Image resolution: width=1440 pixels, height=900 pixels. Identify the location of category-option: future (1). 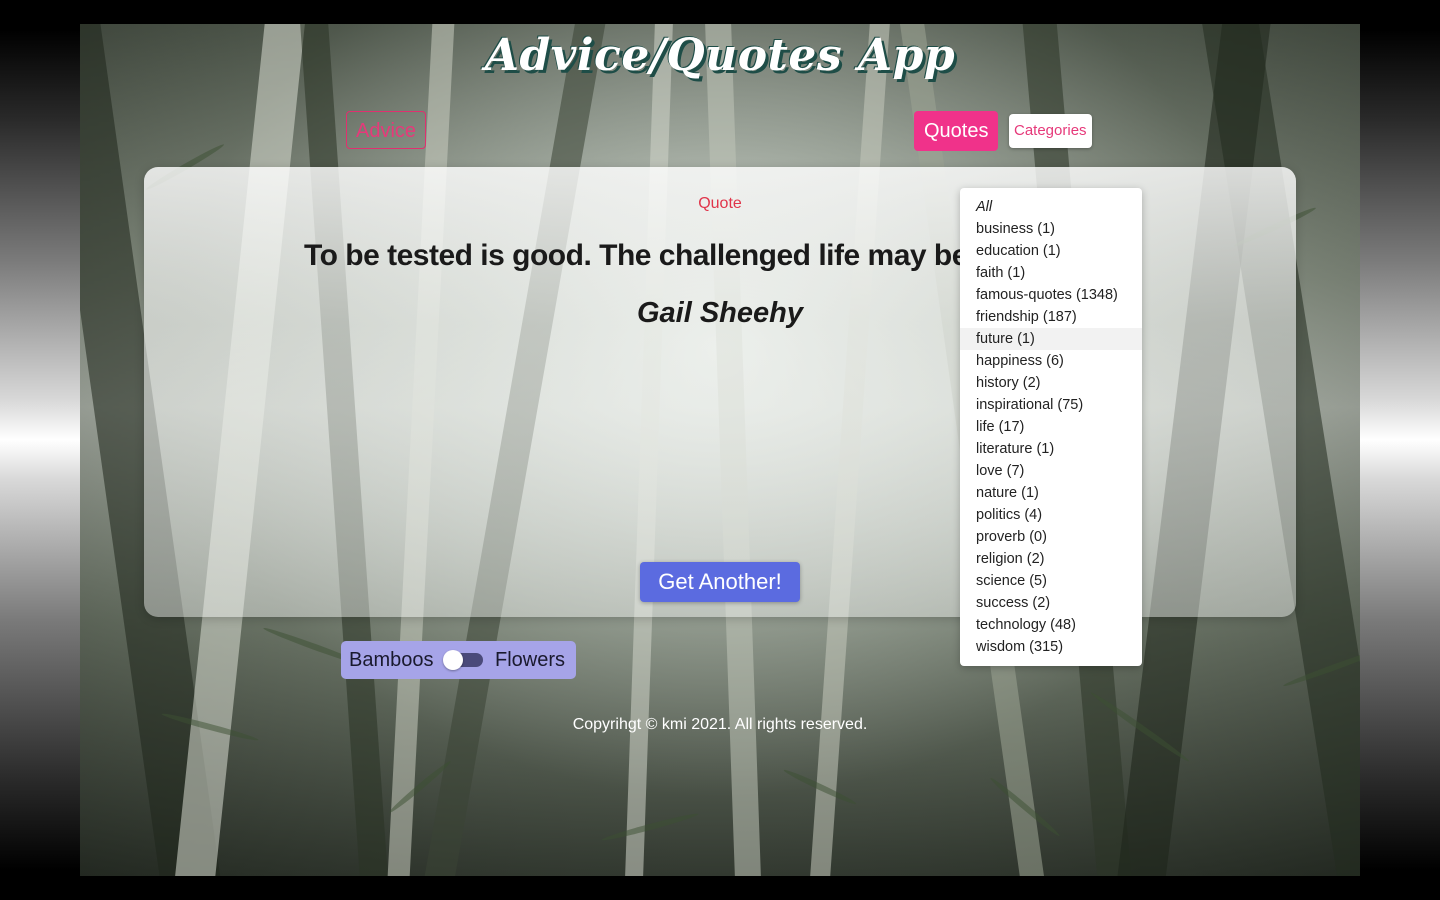
(1051, 339).